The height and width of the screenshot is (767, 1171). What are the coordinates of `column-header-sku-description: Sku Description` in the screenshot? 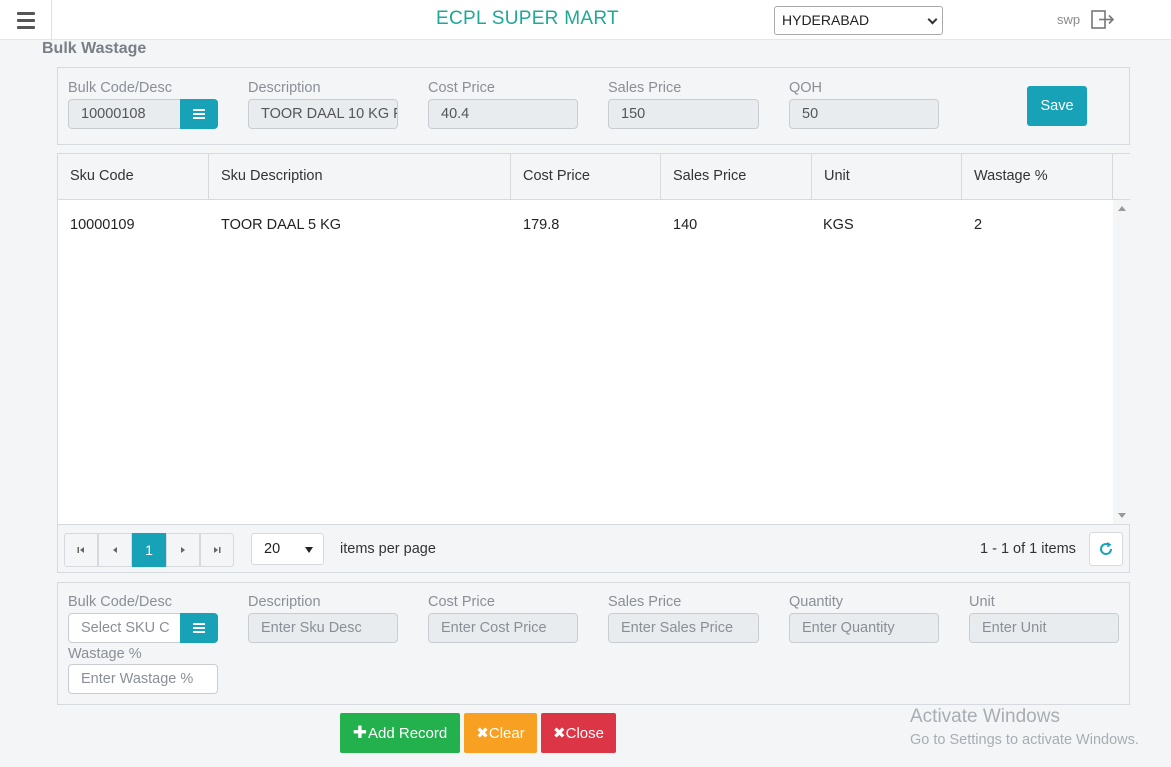 It's located at (360, 177).